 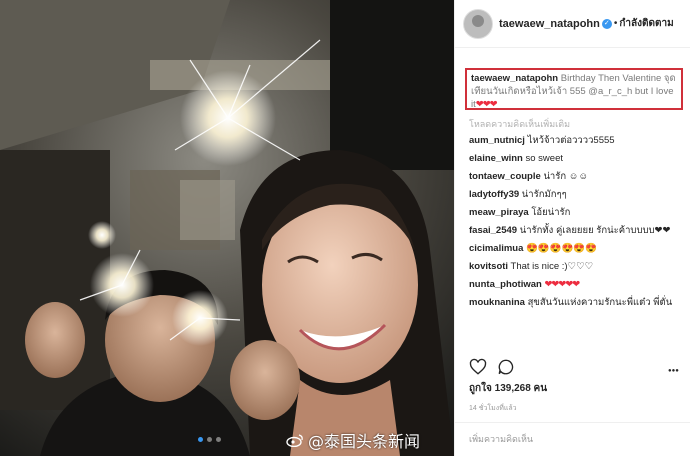 I want to click on comment-username: tontaew_couple, so click(x=505, y=176).